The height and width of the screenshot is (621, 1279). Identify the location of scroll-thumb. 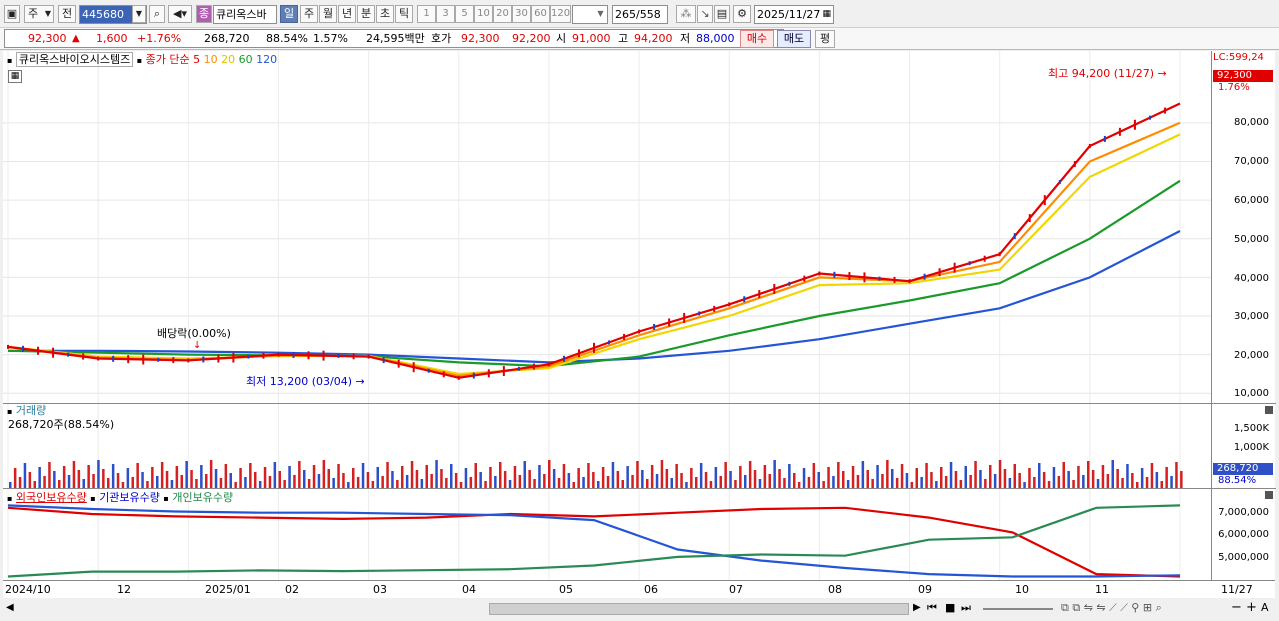
(699, 609).